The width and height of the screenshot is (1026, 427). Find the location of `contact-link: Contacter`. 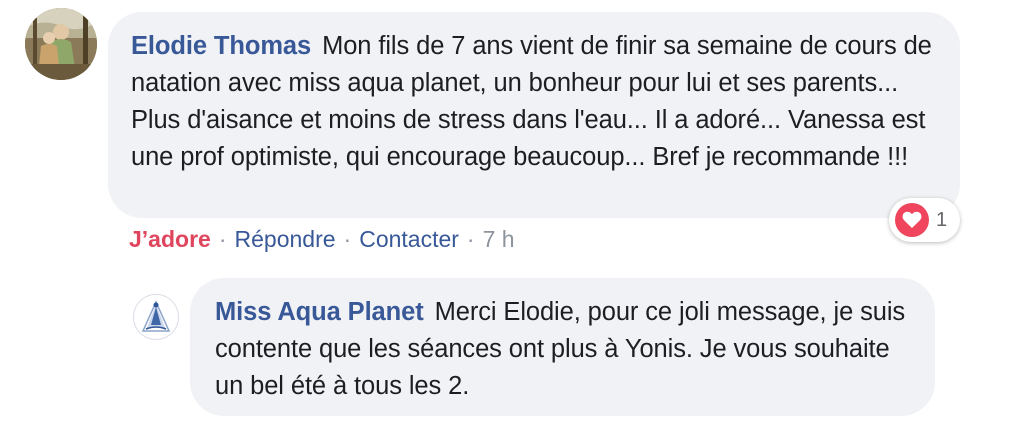

contact-link: Contacter is located at coordinates (409, 239).